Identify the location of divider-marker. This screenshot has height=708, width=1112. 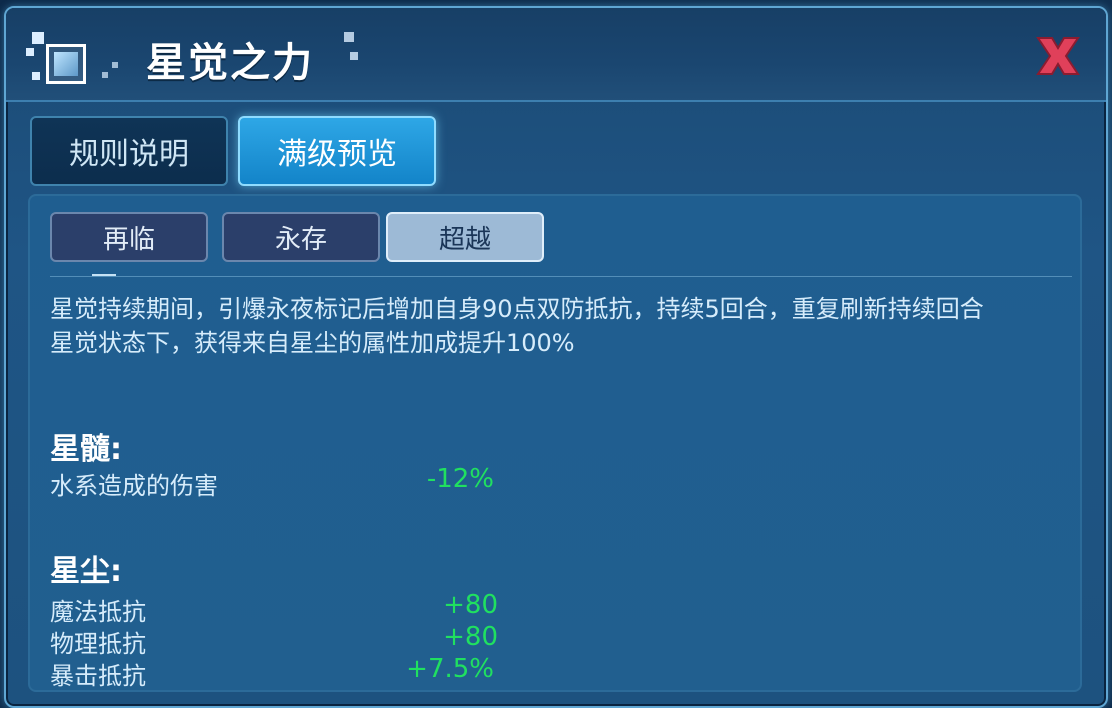
(104, 275).